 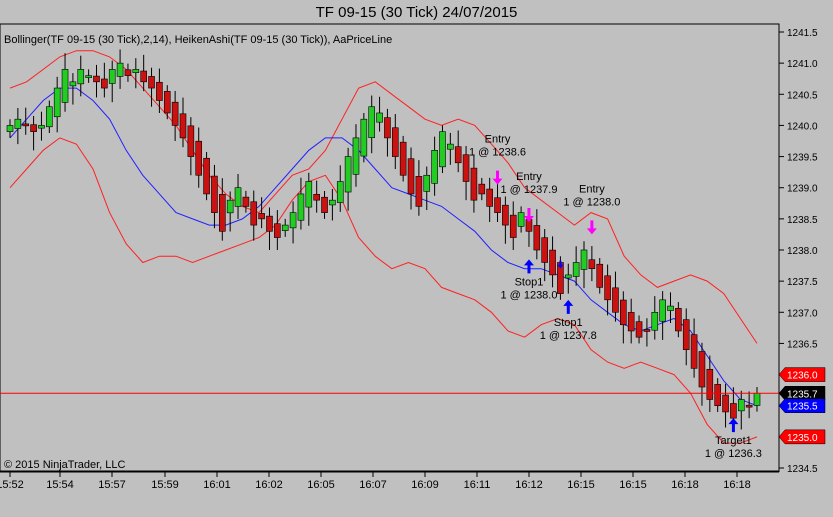 I want to click on x-tick-label: 15:57, so click(x=112, y=485).